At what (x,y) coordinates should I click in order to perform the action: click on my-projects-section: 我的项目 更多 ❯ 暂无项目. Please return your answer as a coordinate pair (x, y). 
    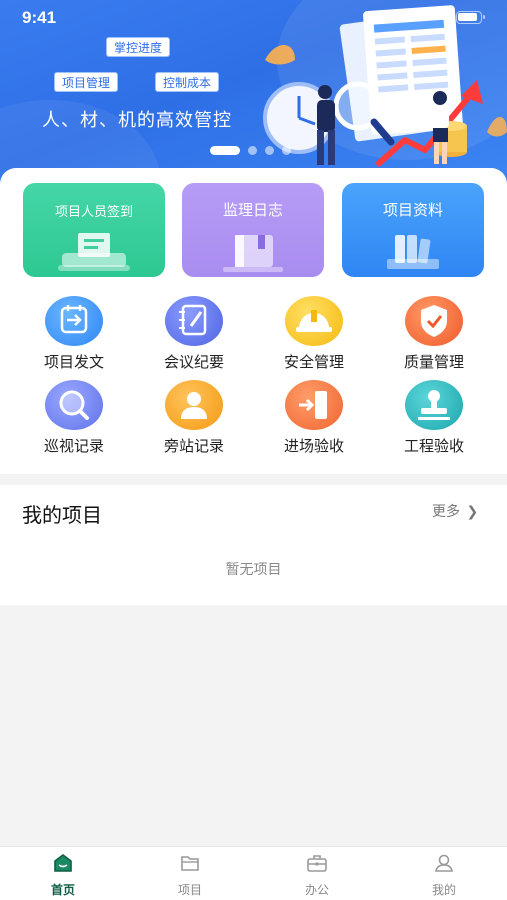
    Looking at the image, I should click on (253, 545).